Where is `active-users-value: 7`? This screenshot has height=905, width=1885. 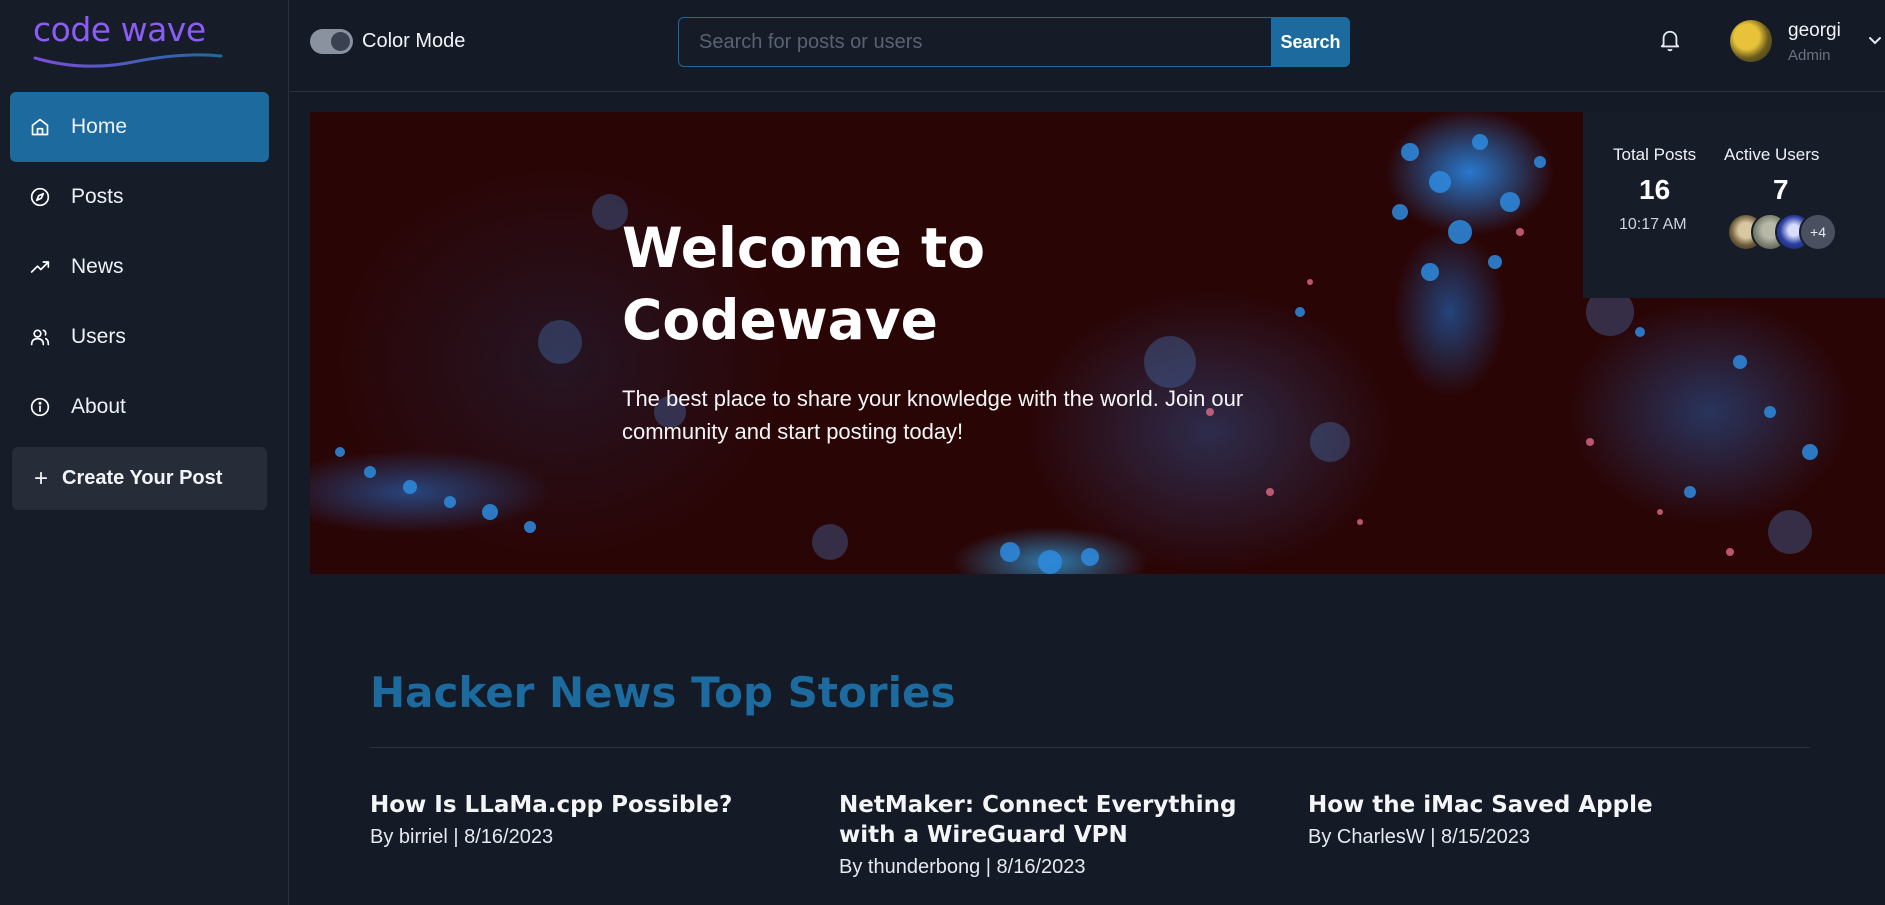 active-users-value: 7 is located at coordinates (1781, 189).